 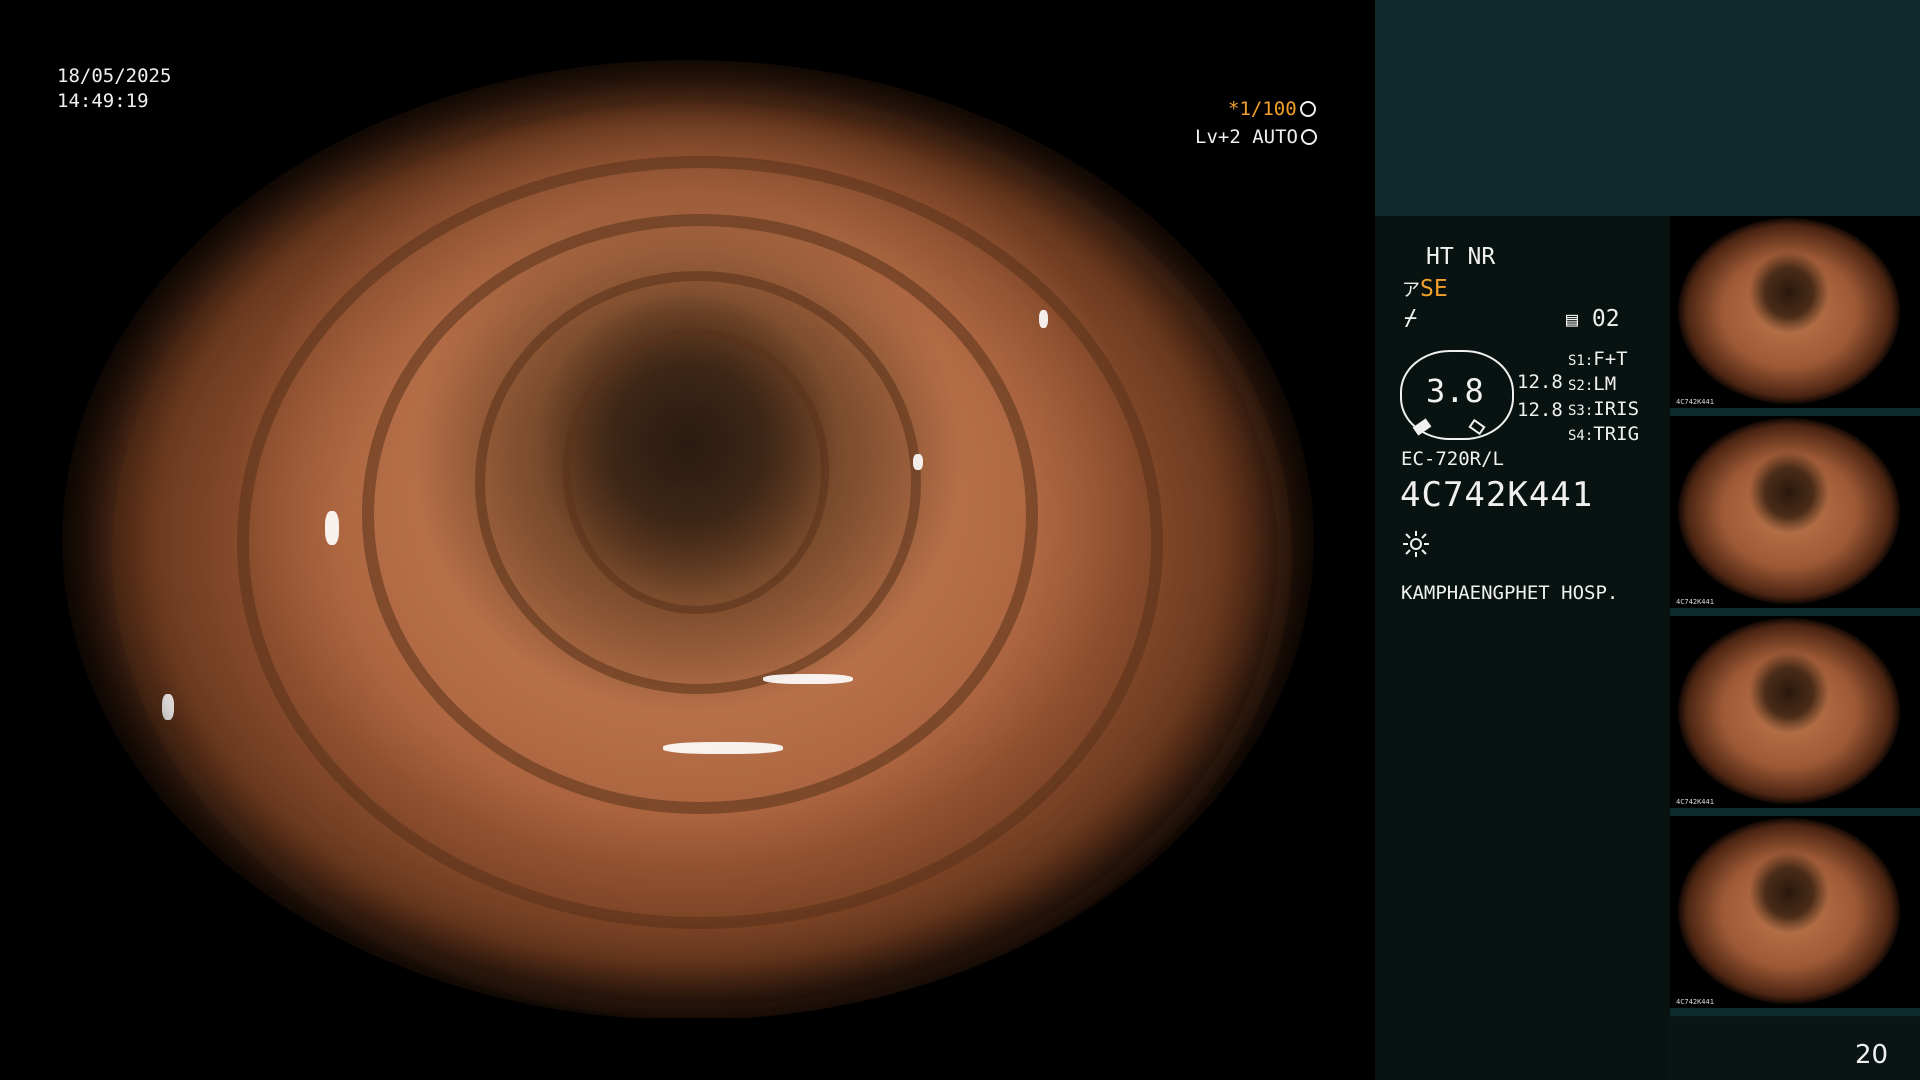 What do you see at coordinates (1416, 544) in the screenshot?
I see `light-icon` at bounding box center [1416, 544].